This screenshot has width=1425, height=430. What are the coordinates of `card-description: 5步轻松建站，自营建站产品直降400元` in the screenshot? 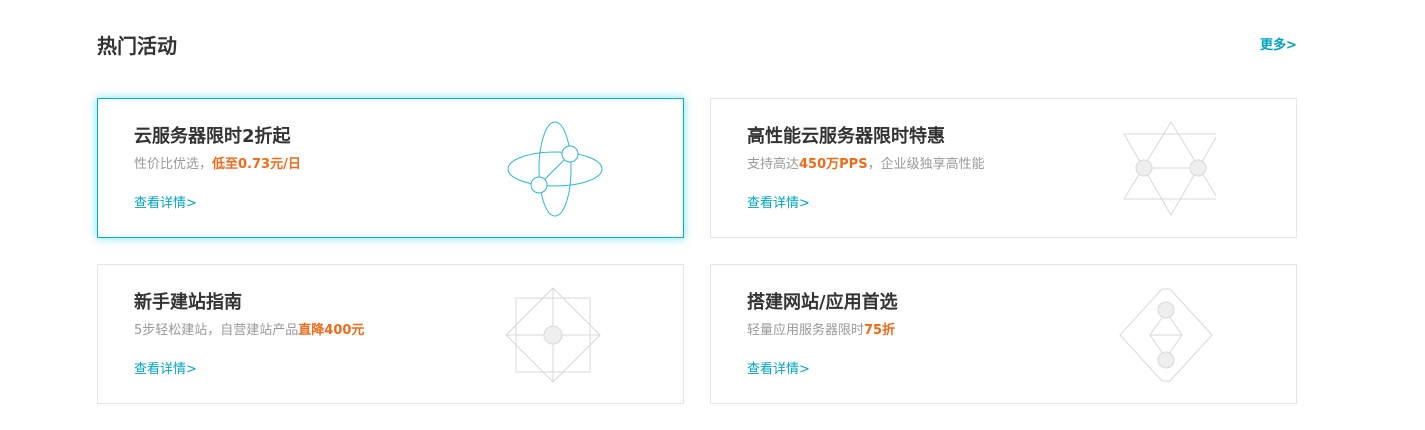 It's located at (249, 331).